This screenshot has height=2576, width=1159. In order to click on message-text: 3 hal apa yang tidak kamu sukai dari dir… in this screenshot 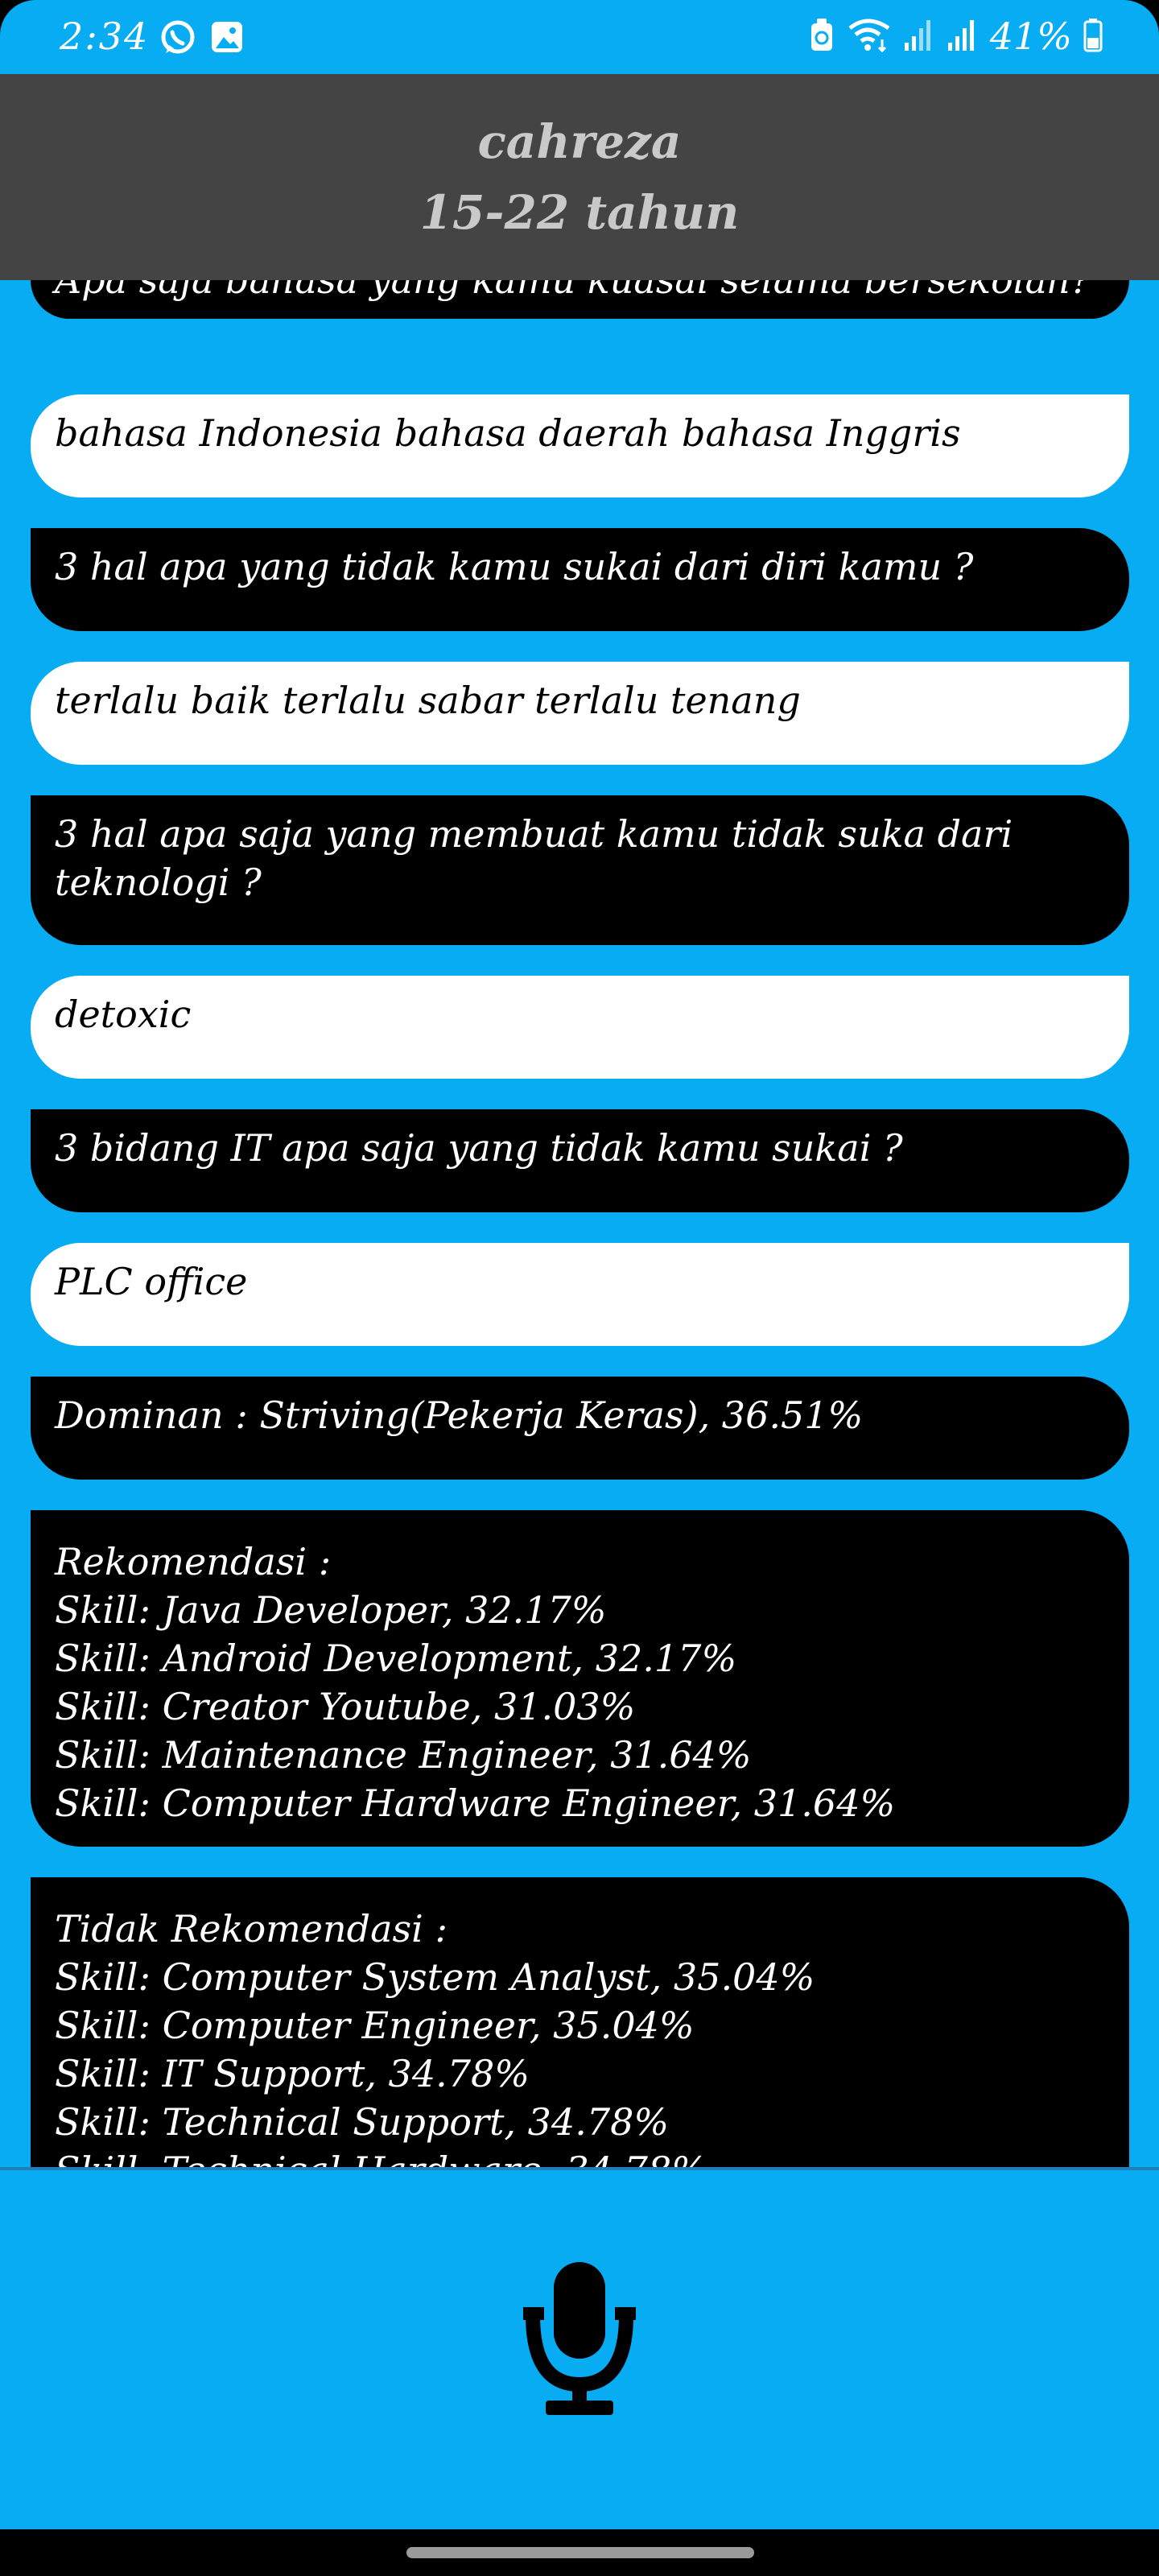, I will do `click(514, 566)`.